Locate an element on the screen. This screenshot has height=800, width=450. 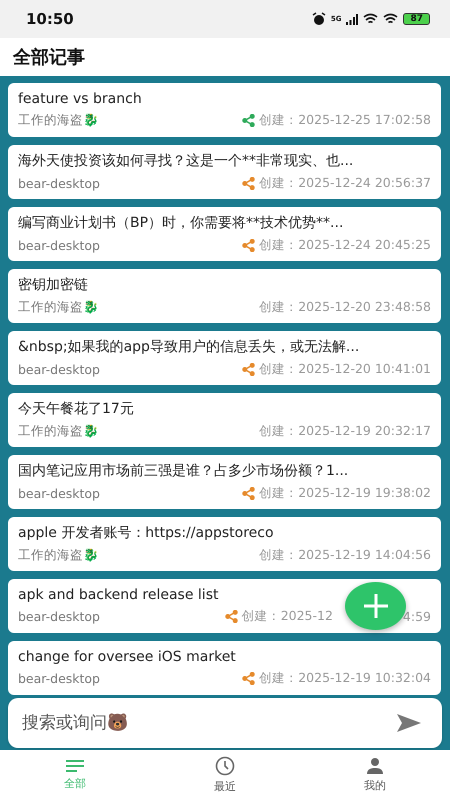
created-time: 创建：2025-12-19 20:32:17 is located at coordinates (345, 431).